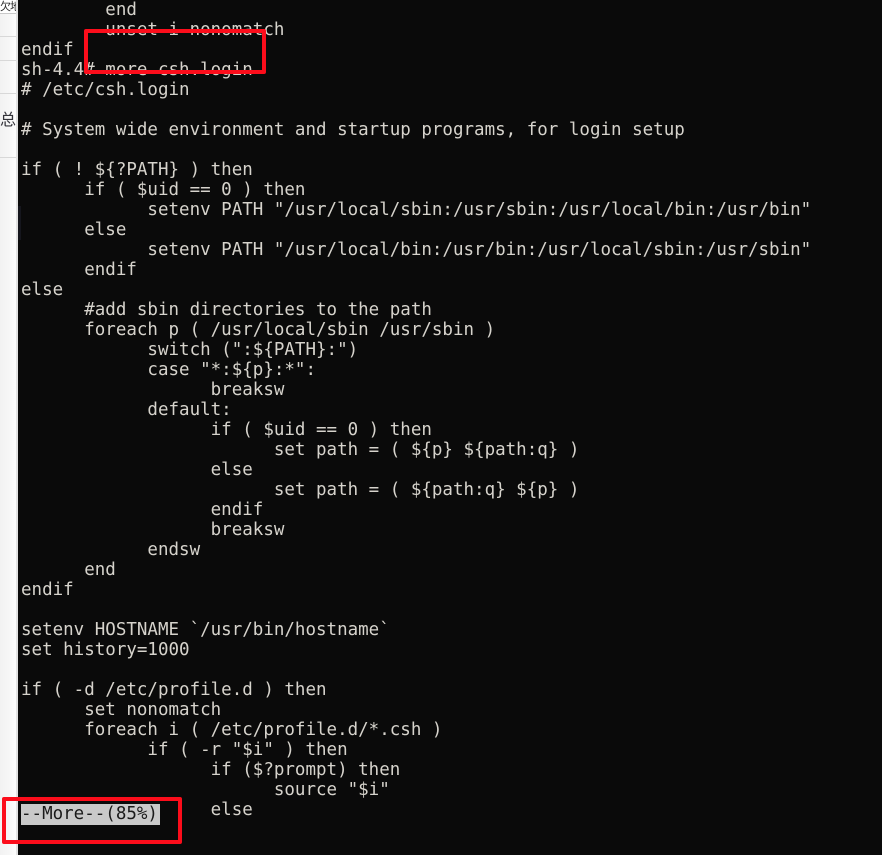 The image size is (882, 855). I want to click on terminal-line: if ($?prompt) then, so click(211, 770).